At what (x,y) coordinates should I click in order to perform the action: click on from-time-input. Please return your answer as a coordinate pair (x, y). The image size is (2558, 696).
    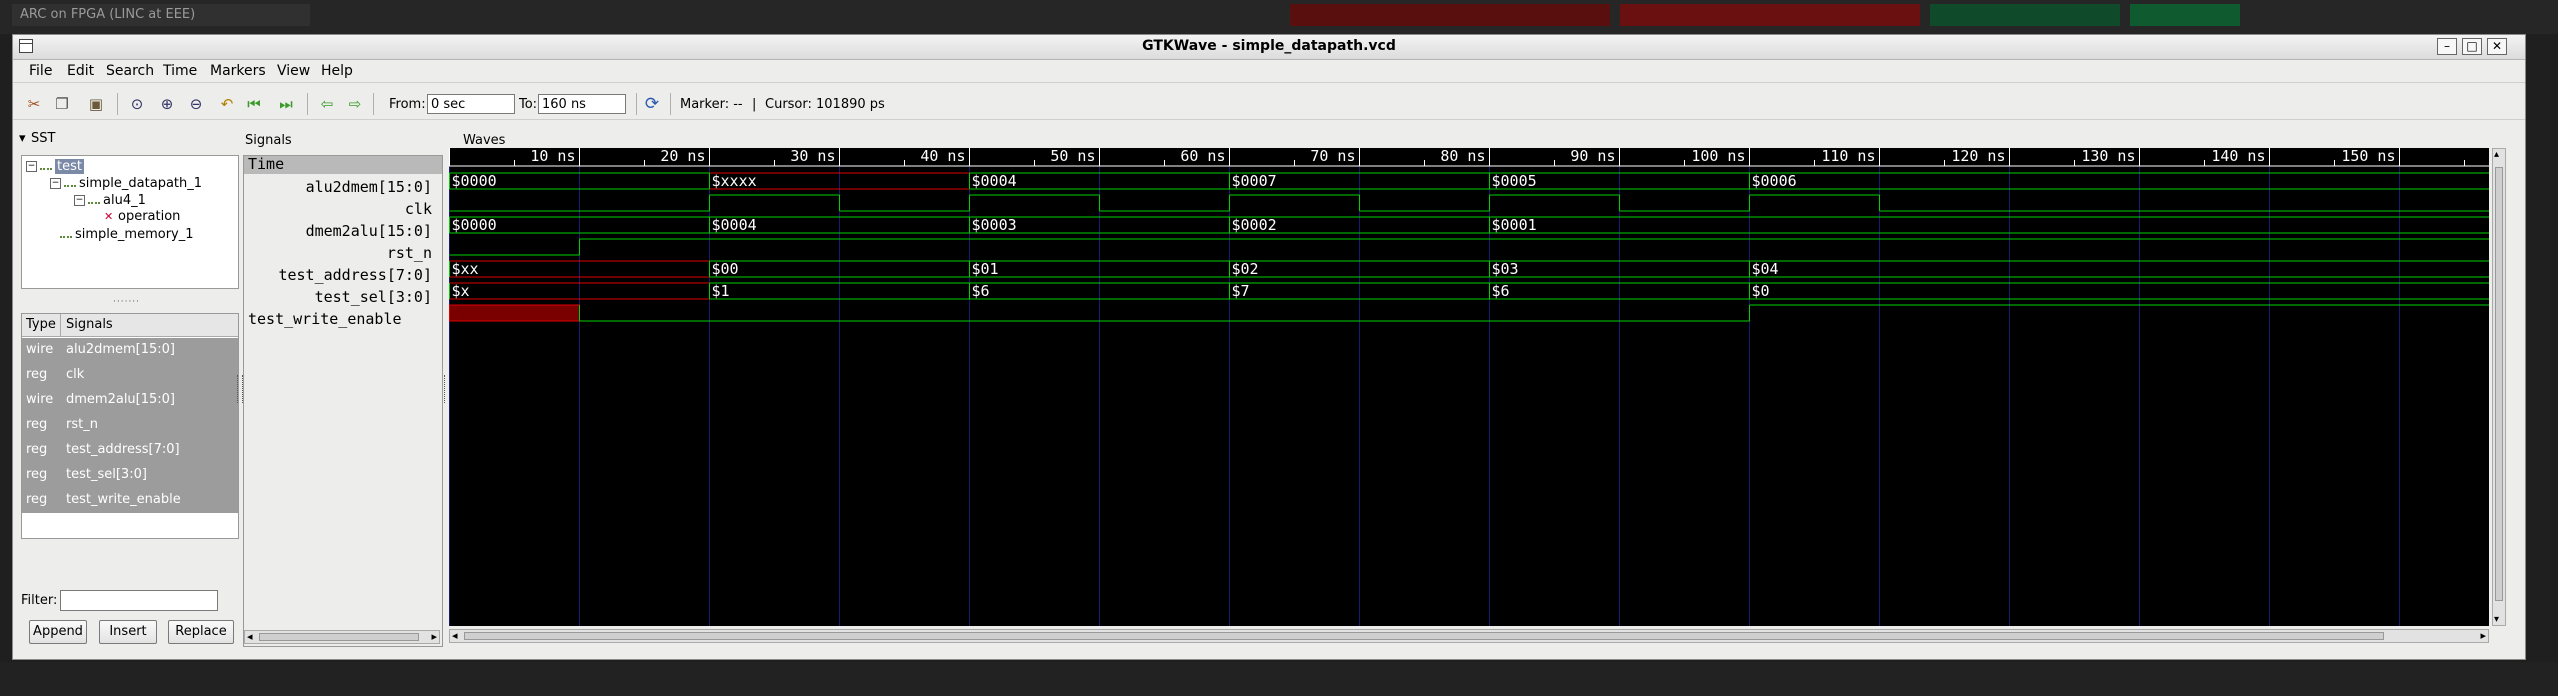
    Looking at the image, I should click on (471, 104).